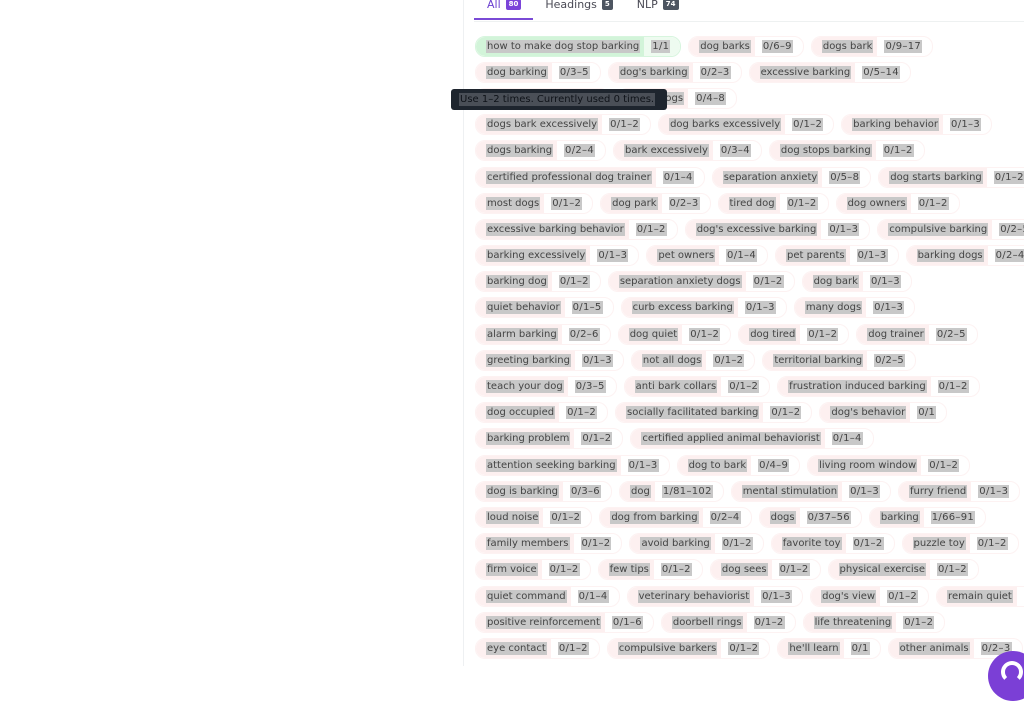 Image resolution: width=1024 pixels, height=701 pixels. Describe the element at coordinates (538, 281) in the screenshot. I see `keyword-chip: barking dog0/1–2` at that location.